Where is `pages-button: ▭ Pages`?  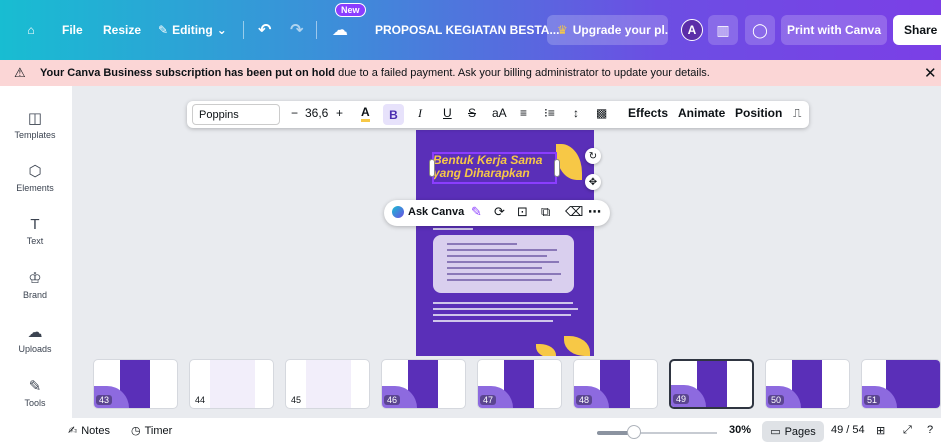
pages-button: ▭ Pages is located at coordinates (793, 431).